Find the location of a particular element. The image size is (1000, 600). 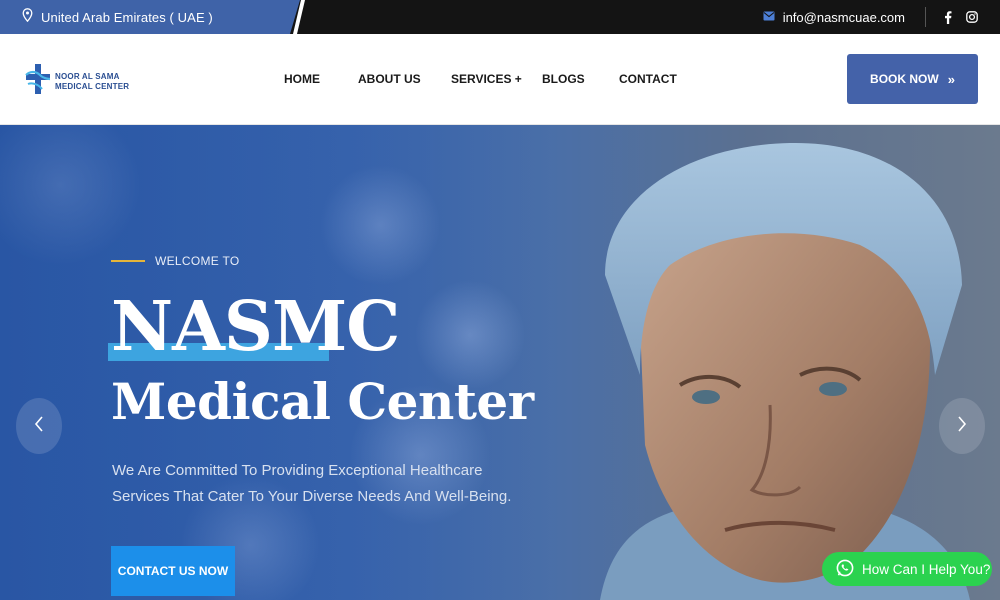

welcome-accent-line is located at coordinates (128, 261).